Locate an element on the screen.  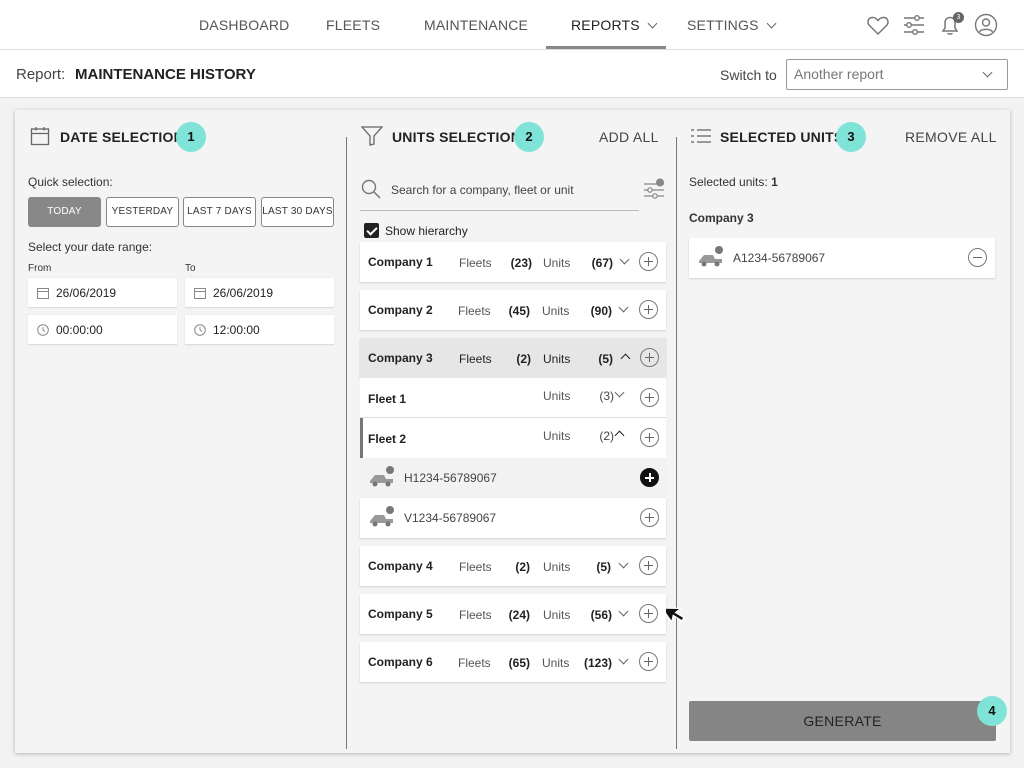
quick-last-7-days-button: LAST 7 DAYS is located at coordinates (219, 212).